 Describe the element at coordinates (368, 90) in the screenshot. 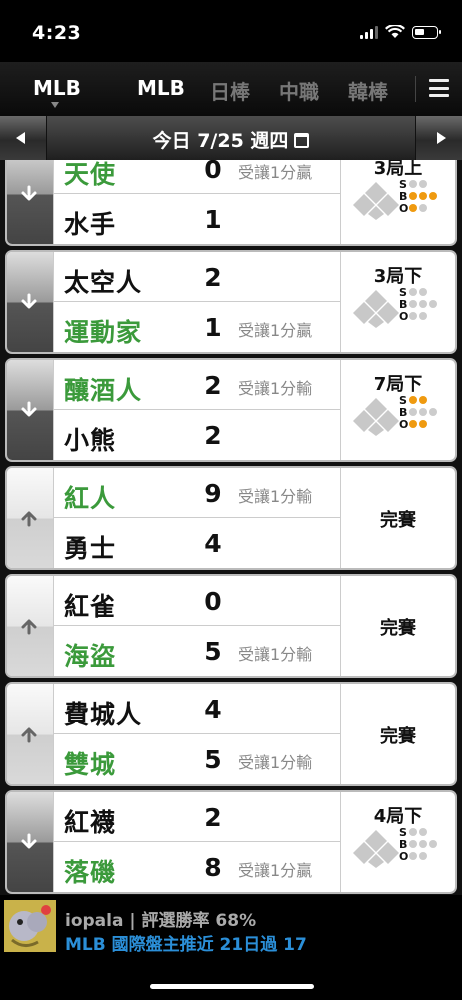

I see `tab-kbo: 韓棒` at that location.